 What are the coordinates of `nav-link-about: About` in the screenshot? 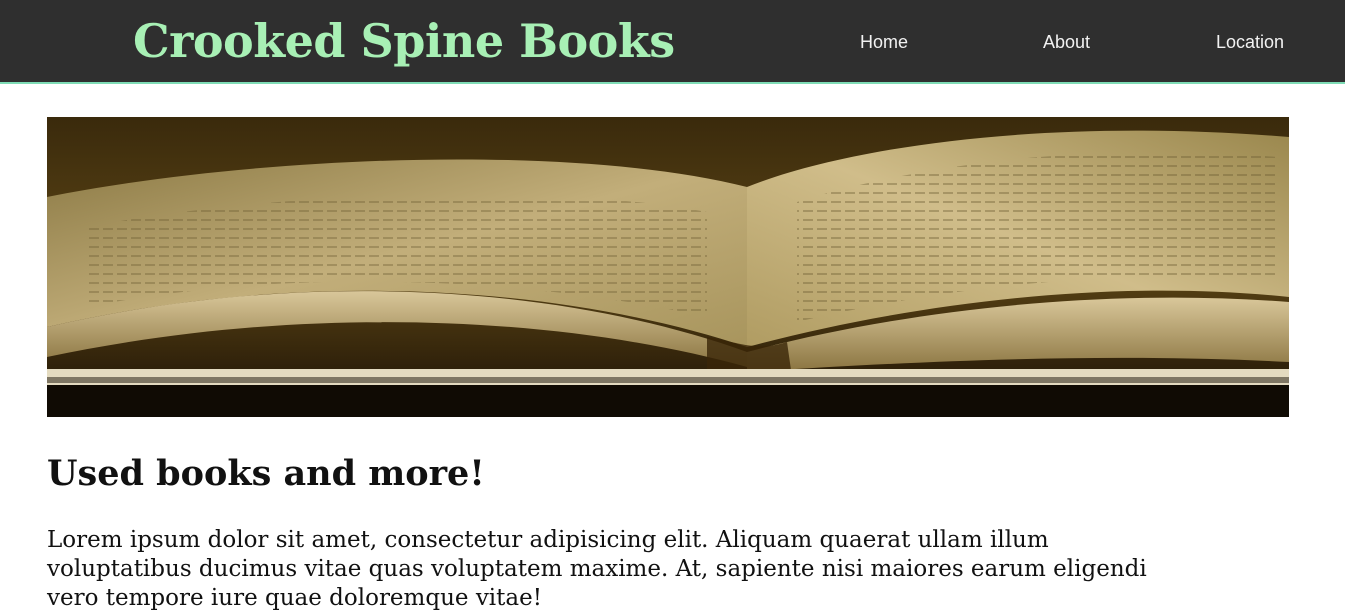 It's located at (1066, 42).